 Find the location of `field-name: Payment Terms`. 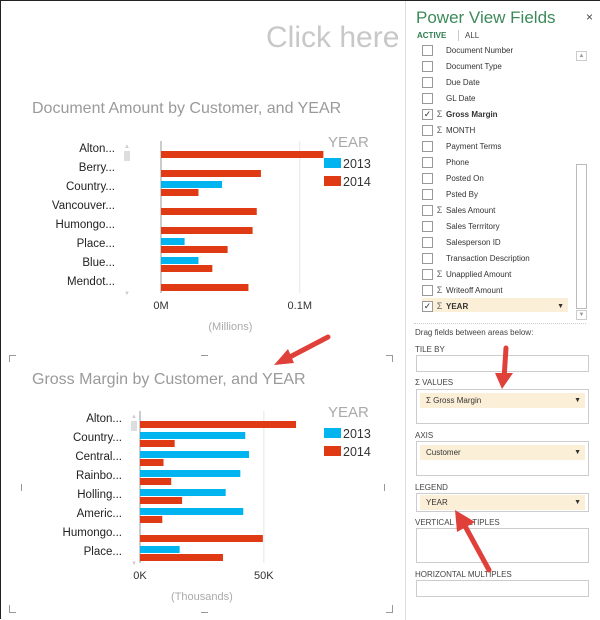

field-name: Payment Terms is located at coordinates (474, 146).